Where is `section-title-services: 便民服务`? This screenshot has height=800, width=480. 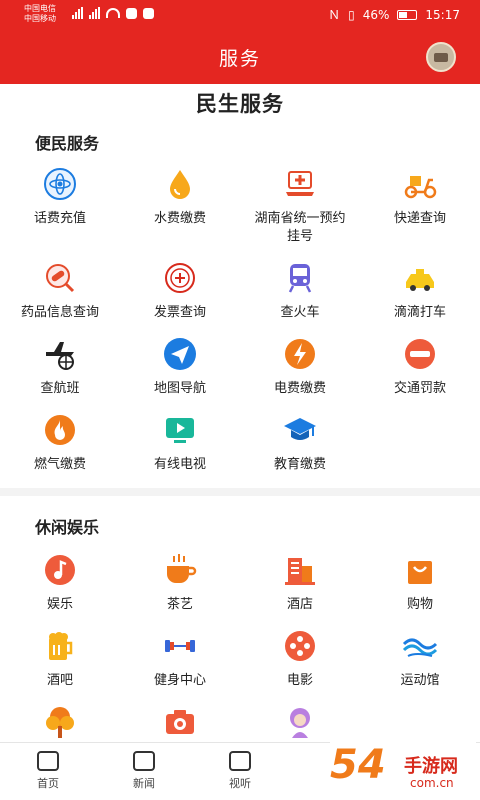 section-title-services: 便民服务 is located at coordinates (67, 143).